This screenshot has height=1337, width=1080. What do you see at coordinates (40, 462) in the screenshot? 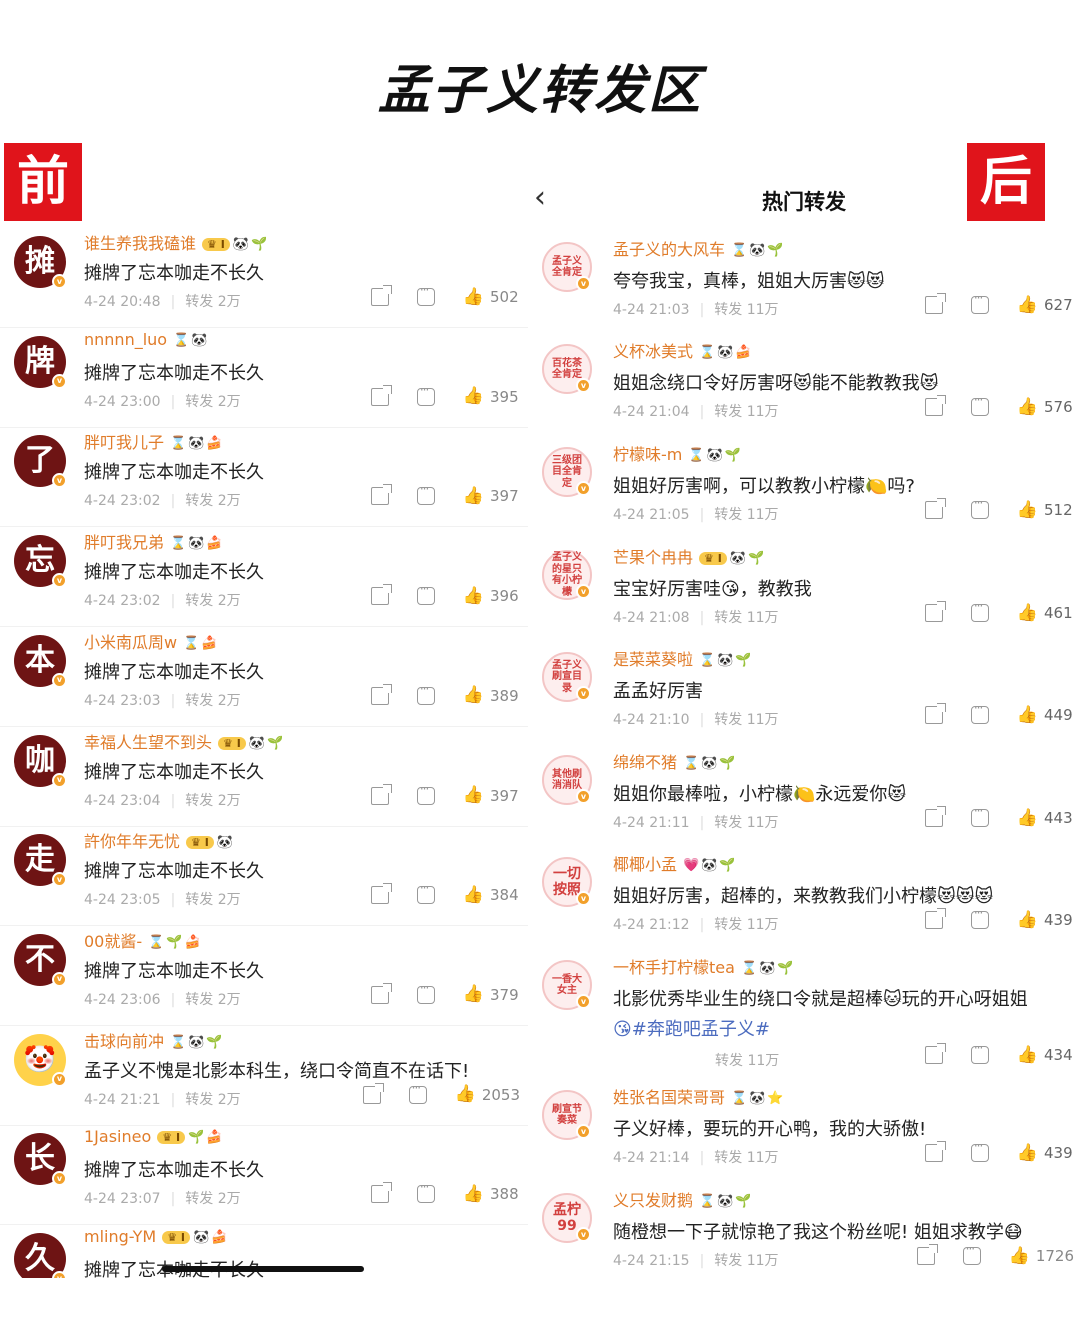
I see `avatar: 了v` at bounding box center [40, 462].